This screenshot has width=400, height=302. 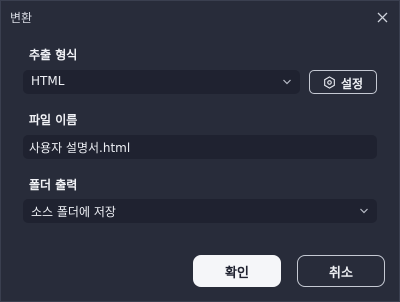 What do you see at coordinates (161, 82) in the screenshot?
I see `format-select: HTML` at bounding box center [161, 82].